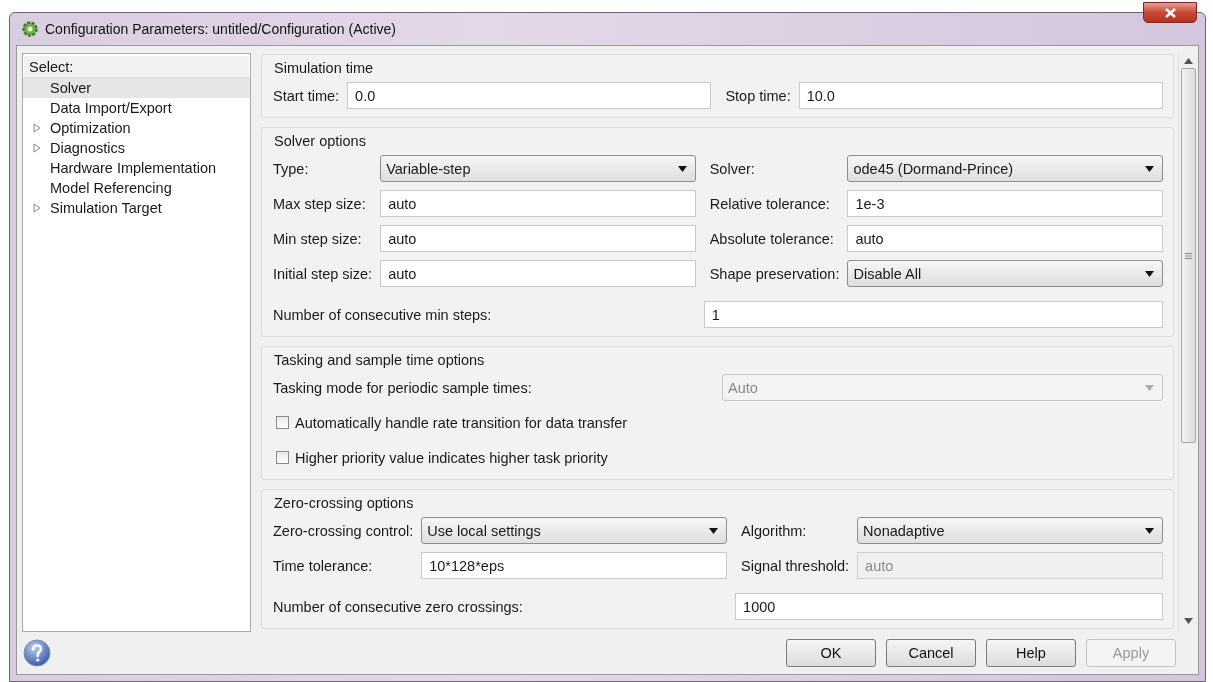 Image resolution: width=1213 pixels, height=682 pixels. What do you see at coordinates (774, 273) in the screenshot?
I see `field-label: Shape preservation:` at bounding box center [774, 273].